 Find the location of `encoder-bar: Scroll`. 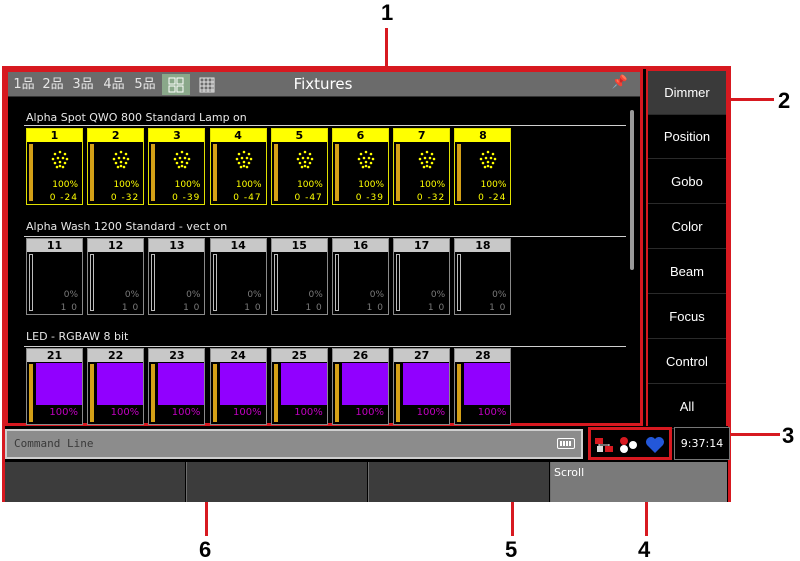

encoder-bar: Scroll is located at coordinates (366, 482).